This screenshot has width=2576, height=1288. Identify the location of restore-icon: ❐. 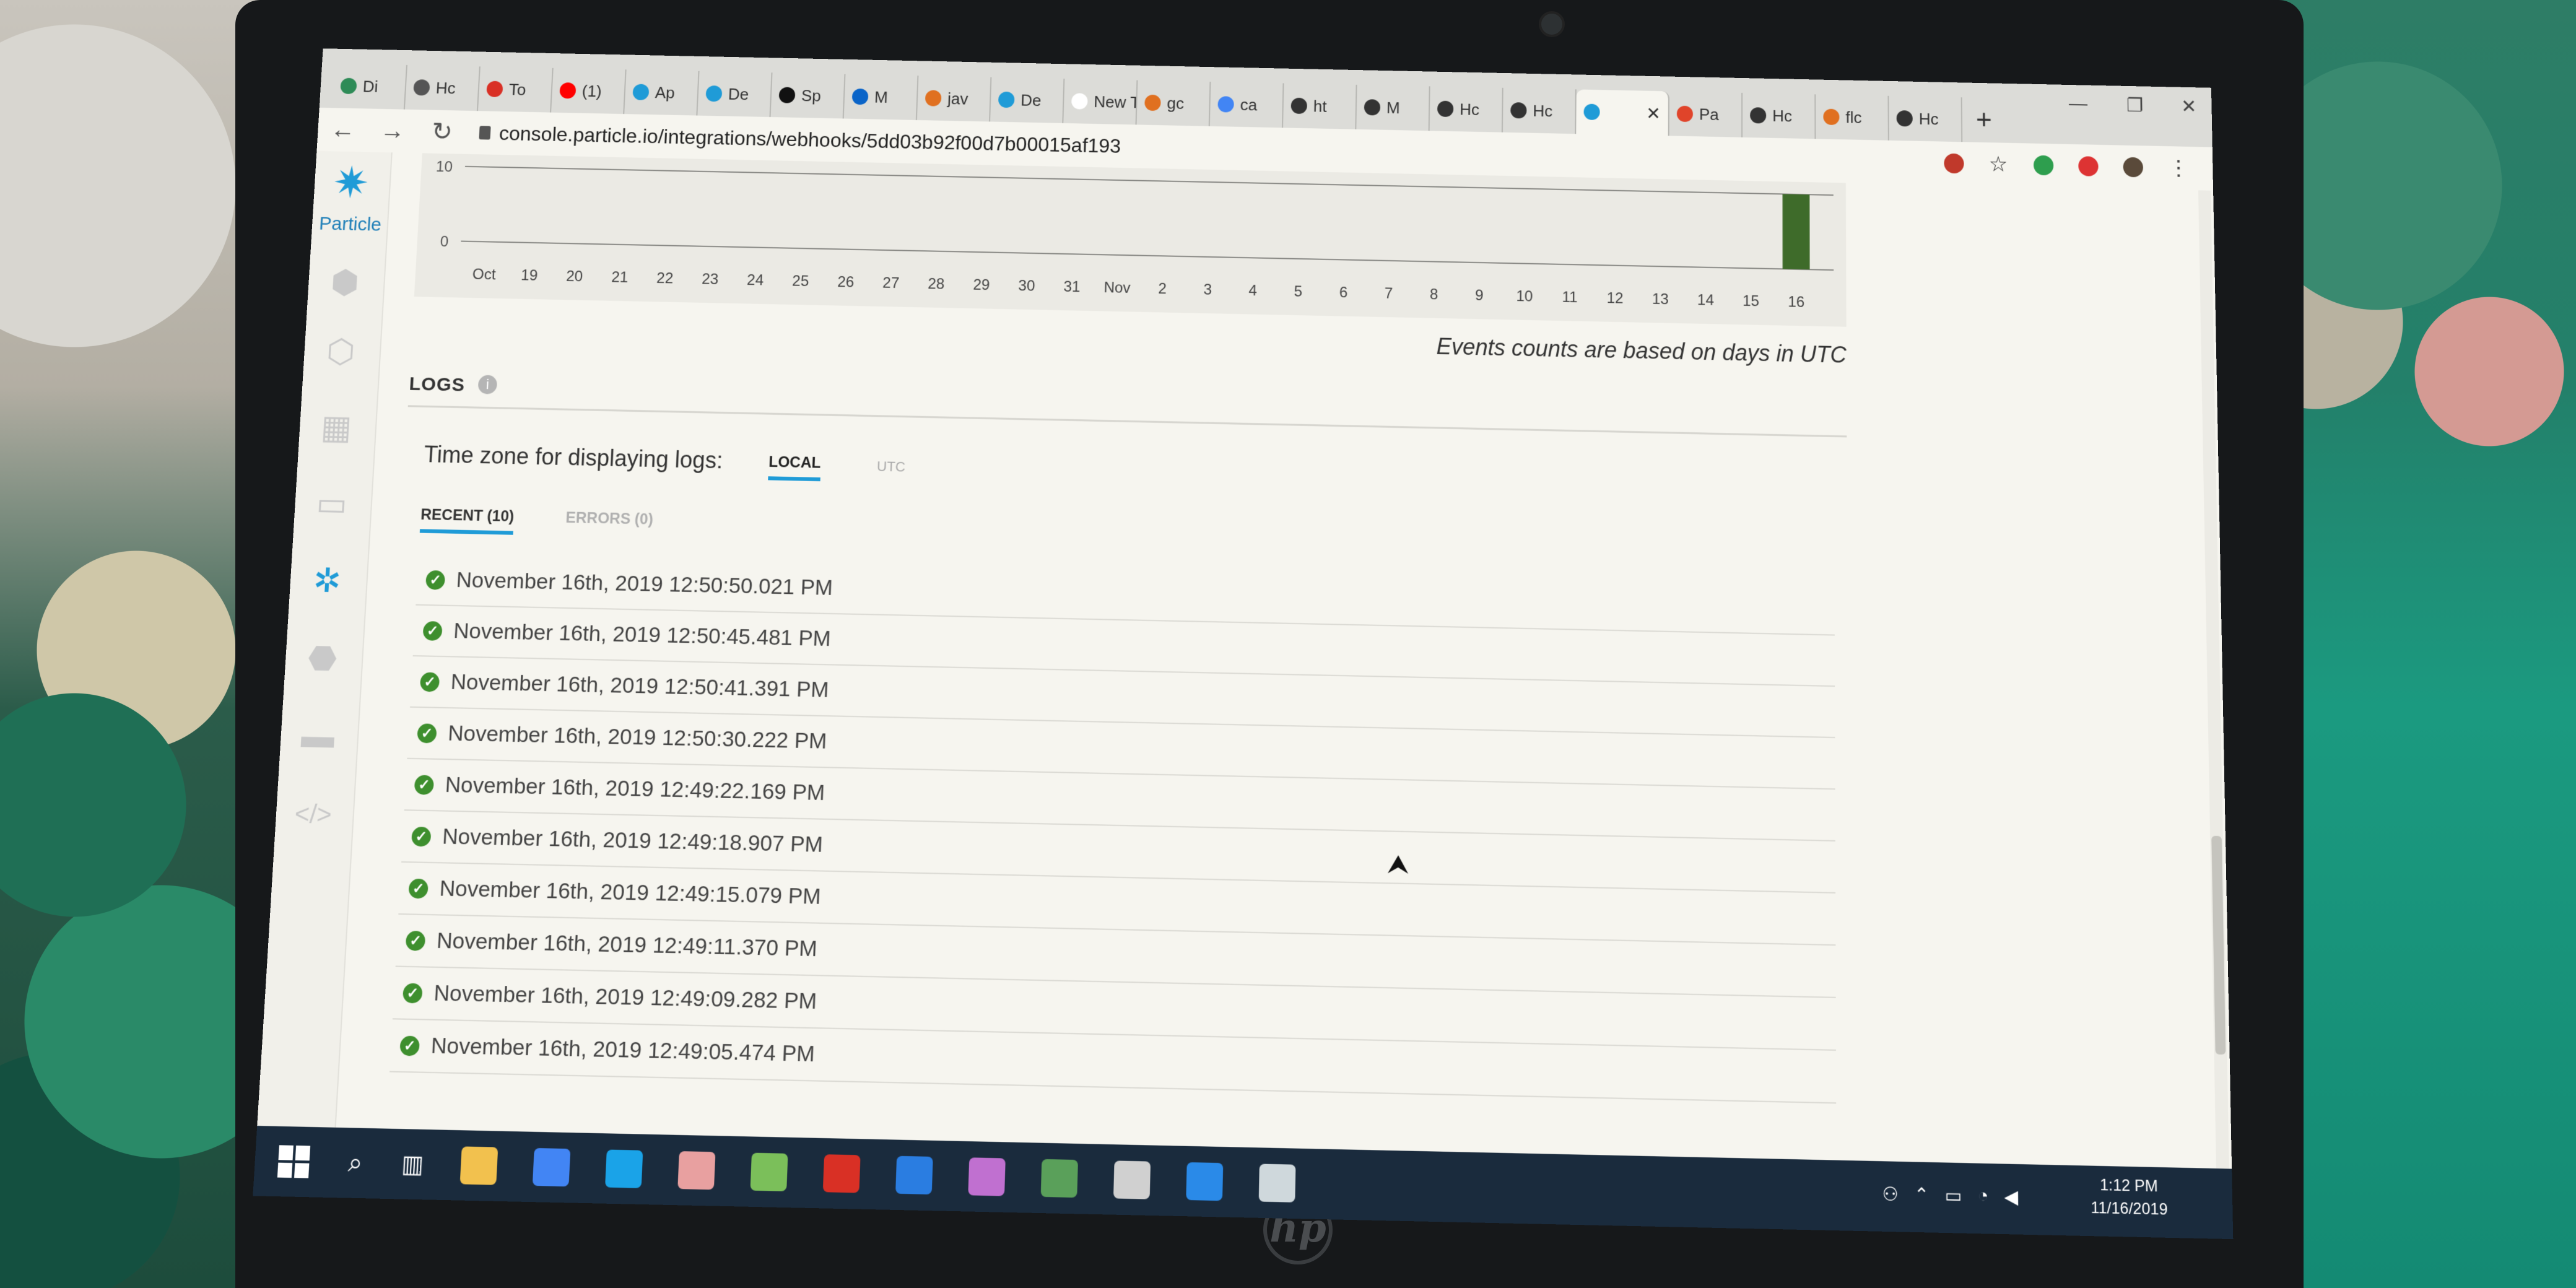
(2135, 105).